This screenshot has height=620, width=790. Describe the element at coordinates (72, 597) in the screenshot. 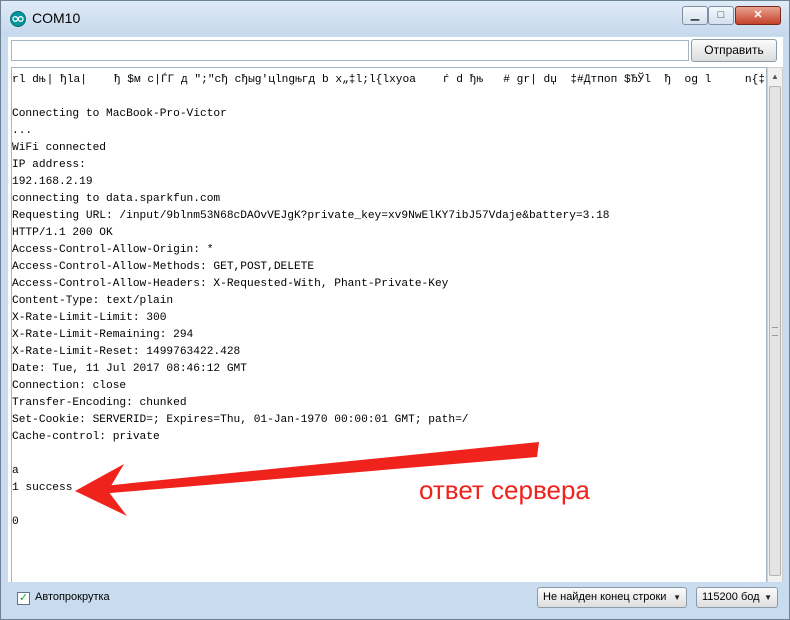

I see `autoscroll-label: Автопрокрутка` at that location.